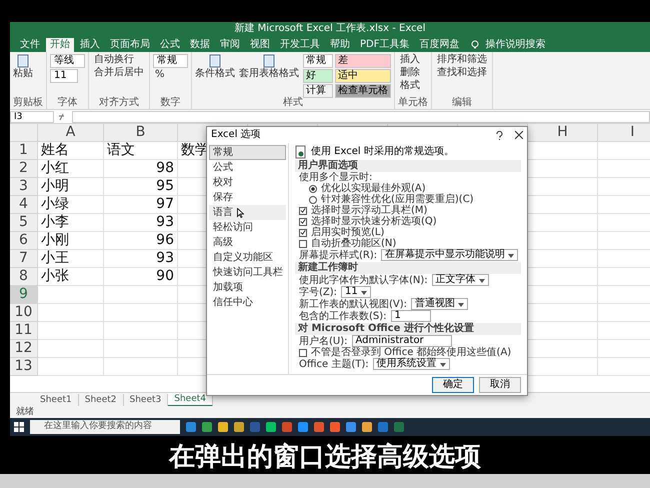 This screenshot has height=488, width=650. I want to click on ribbon-tab: 插入, so click(90, 45).